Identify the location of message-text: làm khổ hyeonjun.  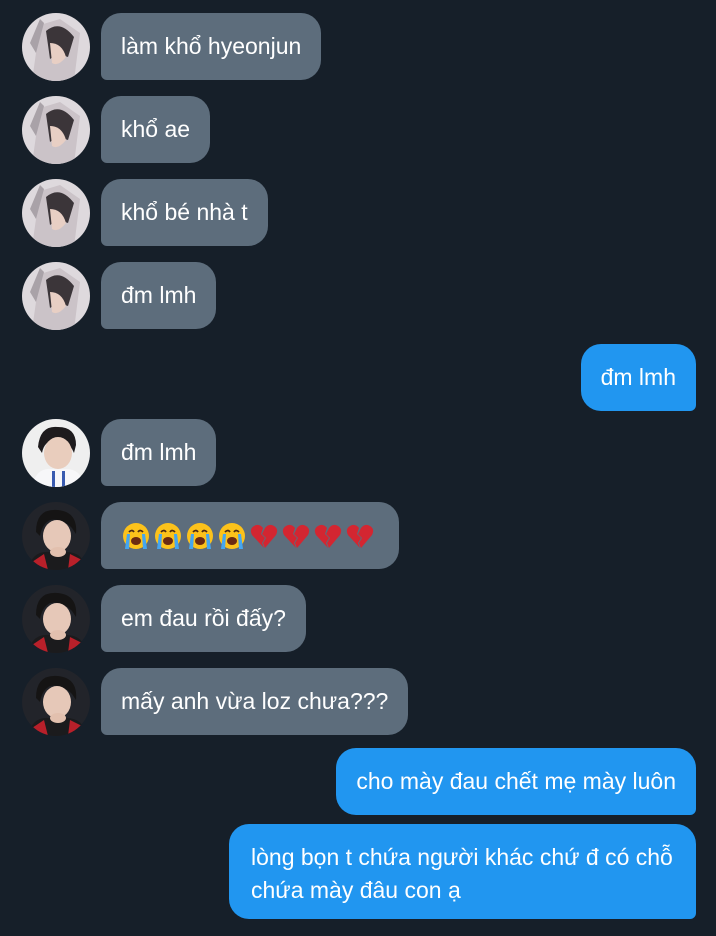
(211, 46).